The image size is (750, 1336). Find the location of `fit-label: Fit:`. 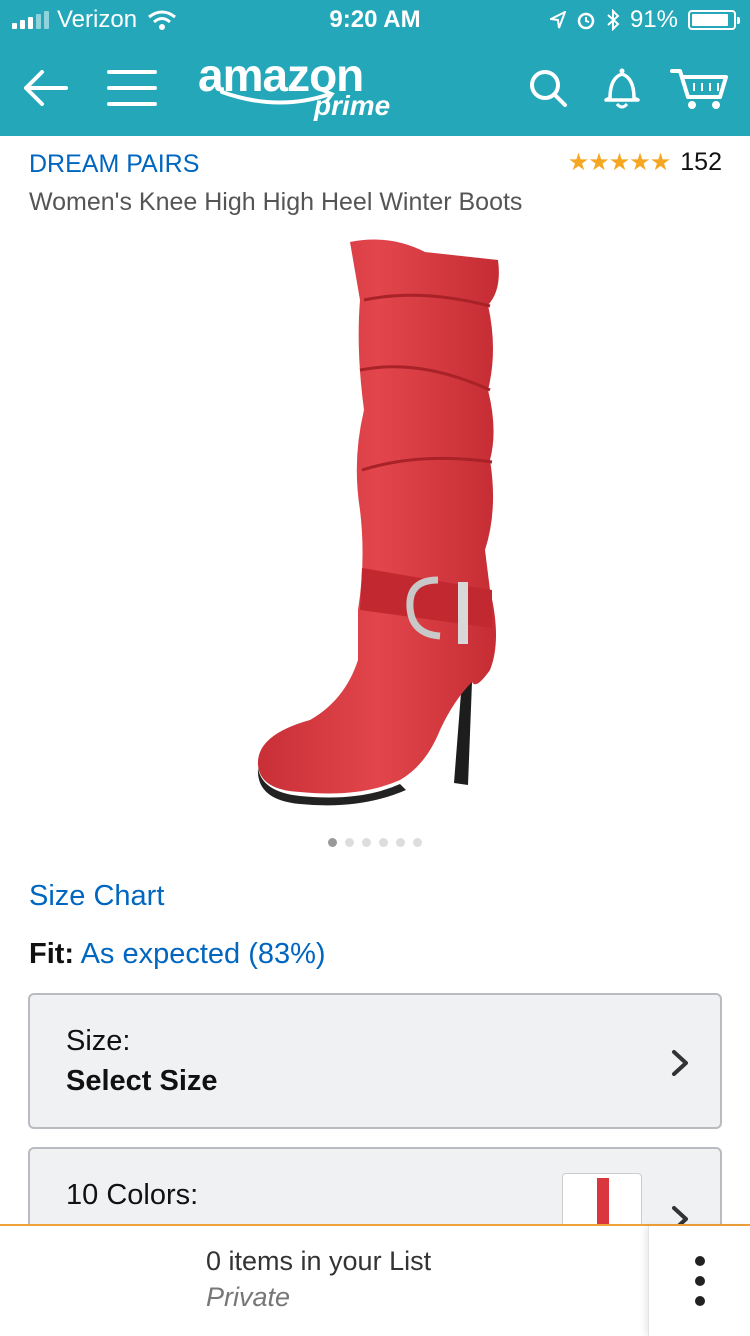

fit-label: Fit: is located at coordinates (52, 954).